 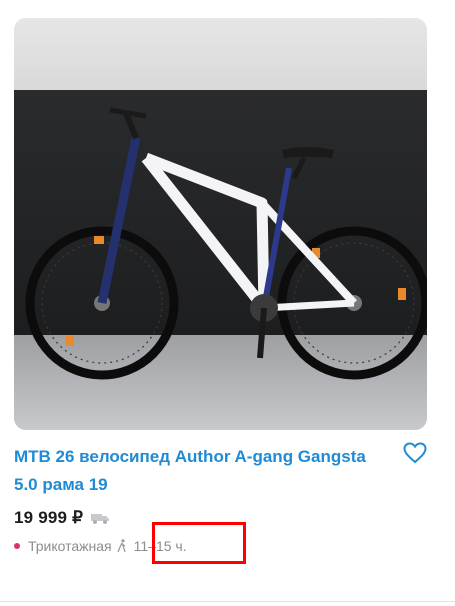 I want to click on walking-person-icon, so click(x=121, y=546).